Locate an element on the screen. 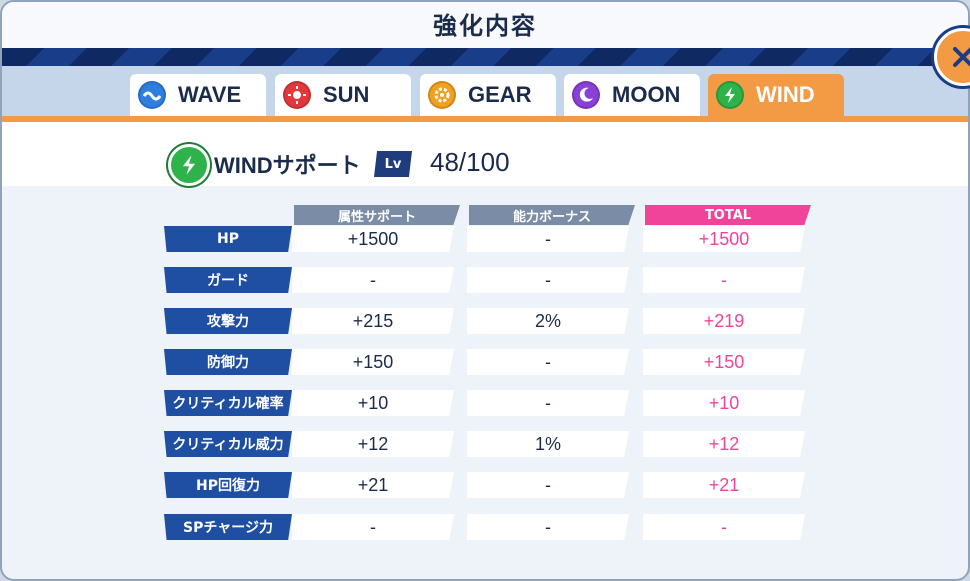 This screenshot has height=581, width=970. level-value: 48/100 is located at coordinates (470, 162).